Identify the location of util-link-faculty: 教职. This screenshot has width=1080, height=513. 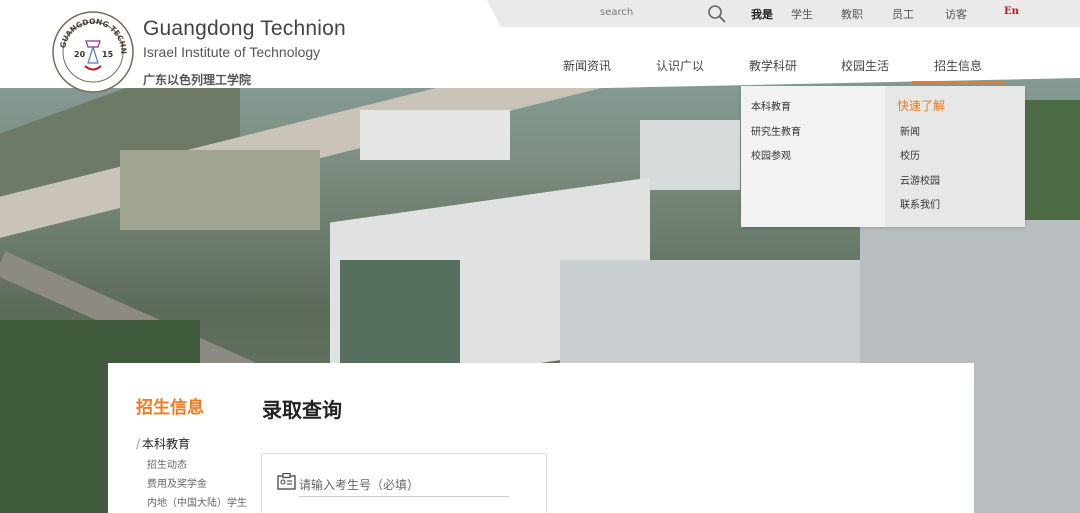
(852, 14).